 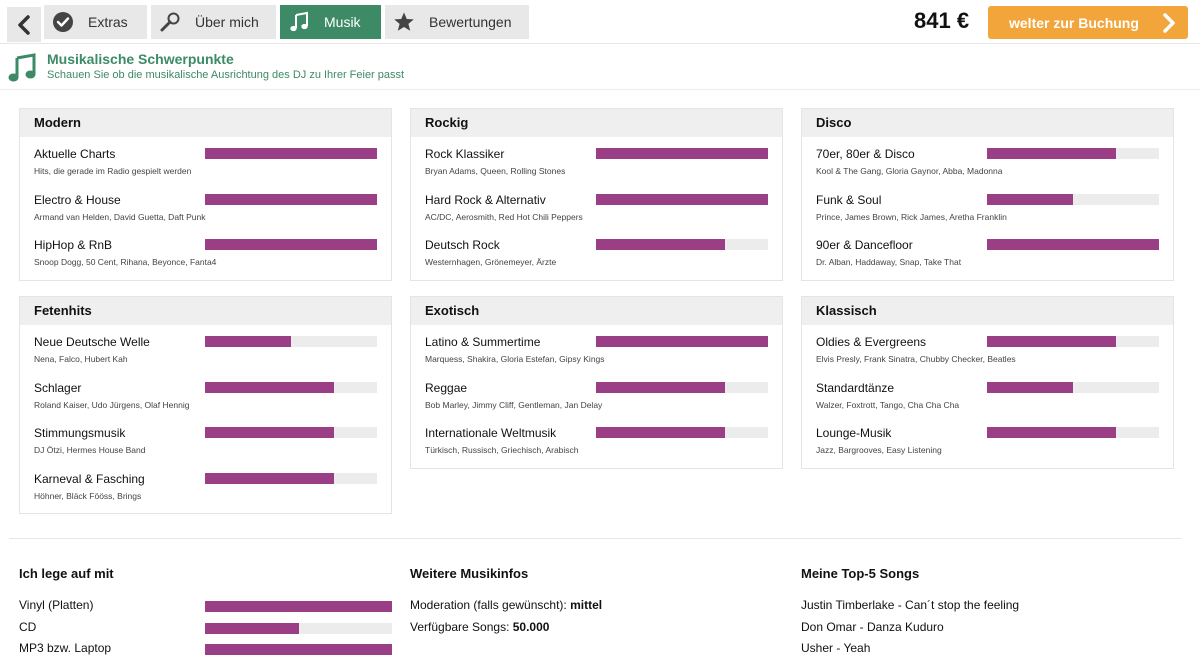 I want to click on more-info-title: Weitere Musikinfos, so click(x=469, y=573).